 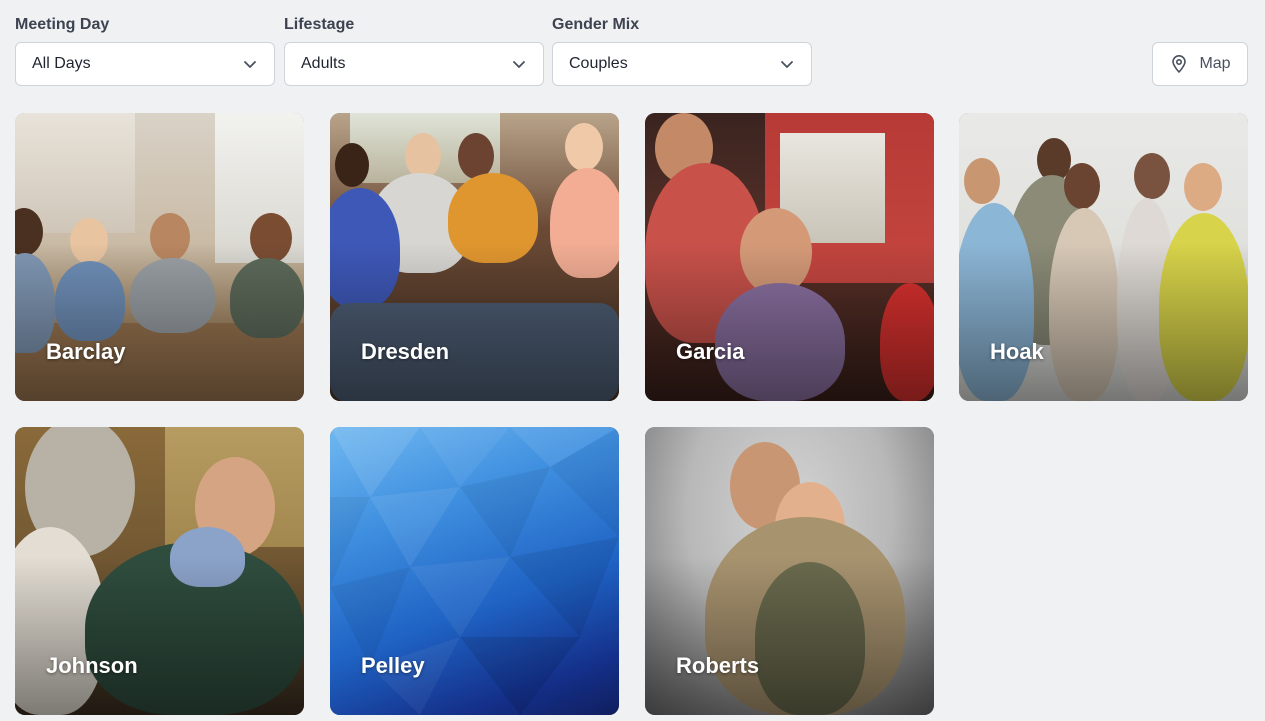 I want to click on map-button-label: Map, so click(x=1215, y=63).